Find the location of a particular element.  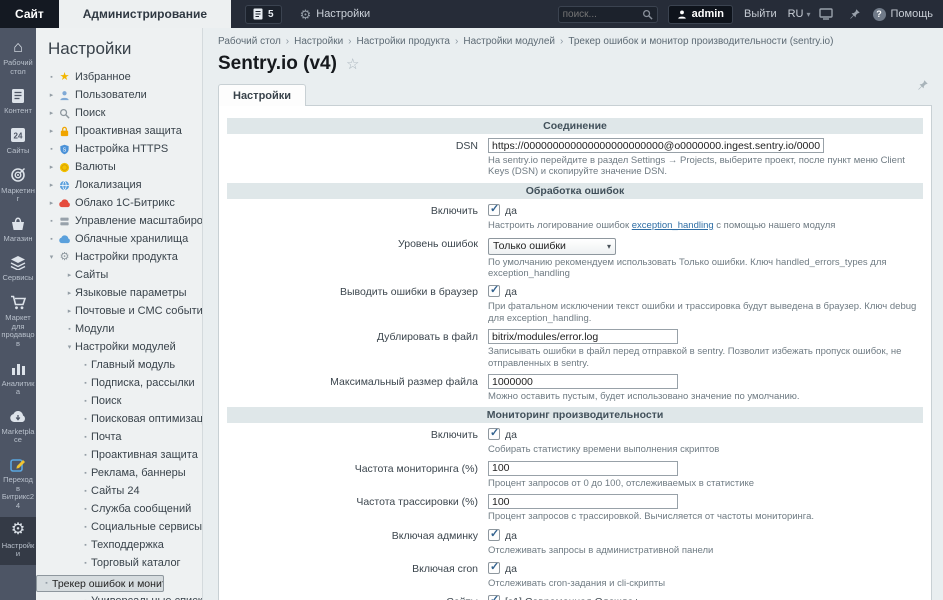

sidebar-item: ▸ Локализация is located at coordinates (119, 185).